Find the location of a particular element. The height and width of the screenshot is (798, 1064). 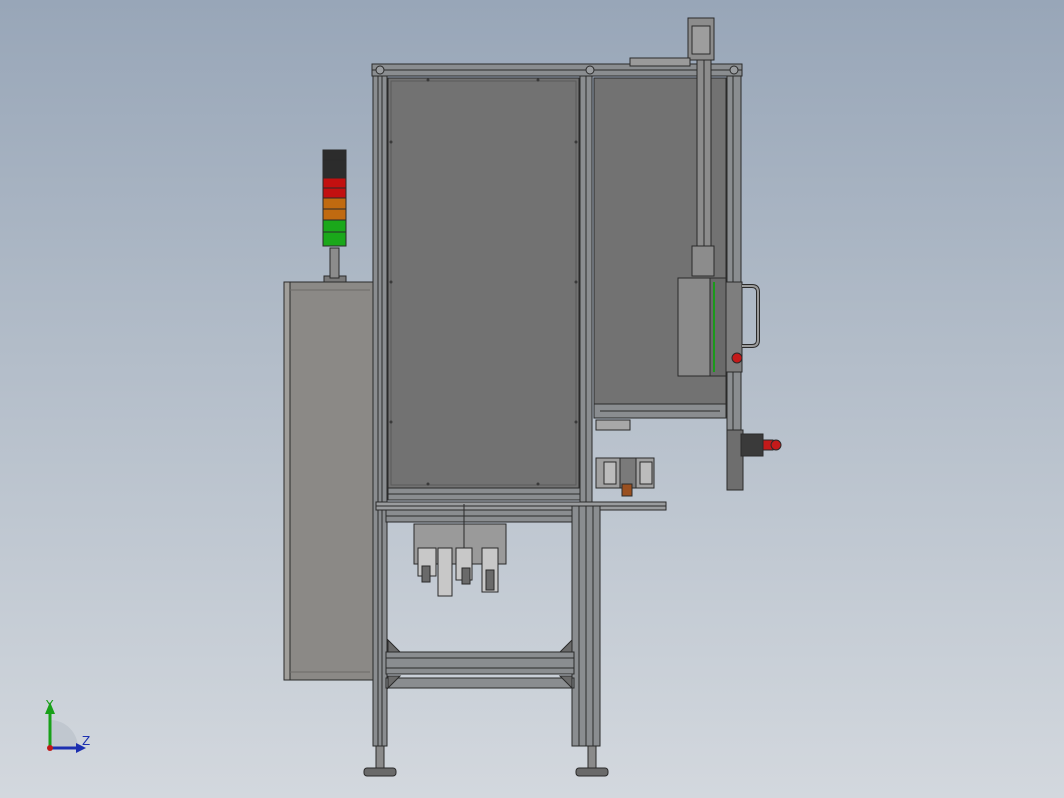

z-axis-label: Z is located at coordinates (86, 741).